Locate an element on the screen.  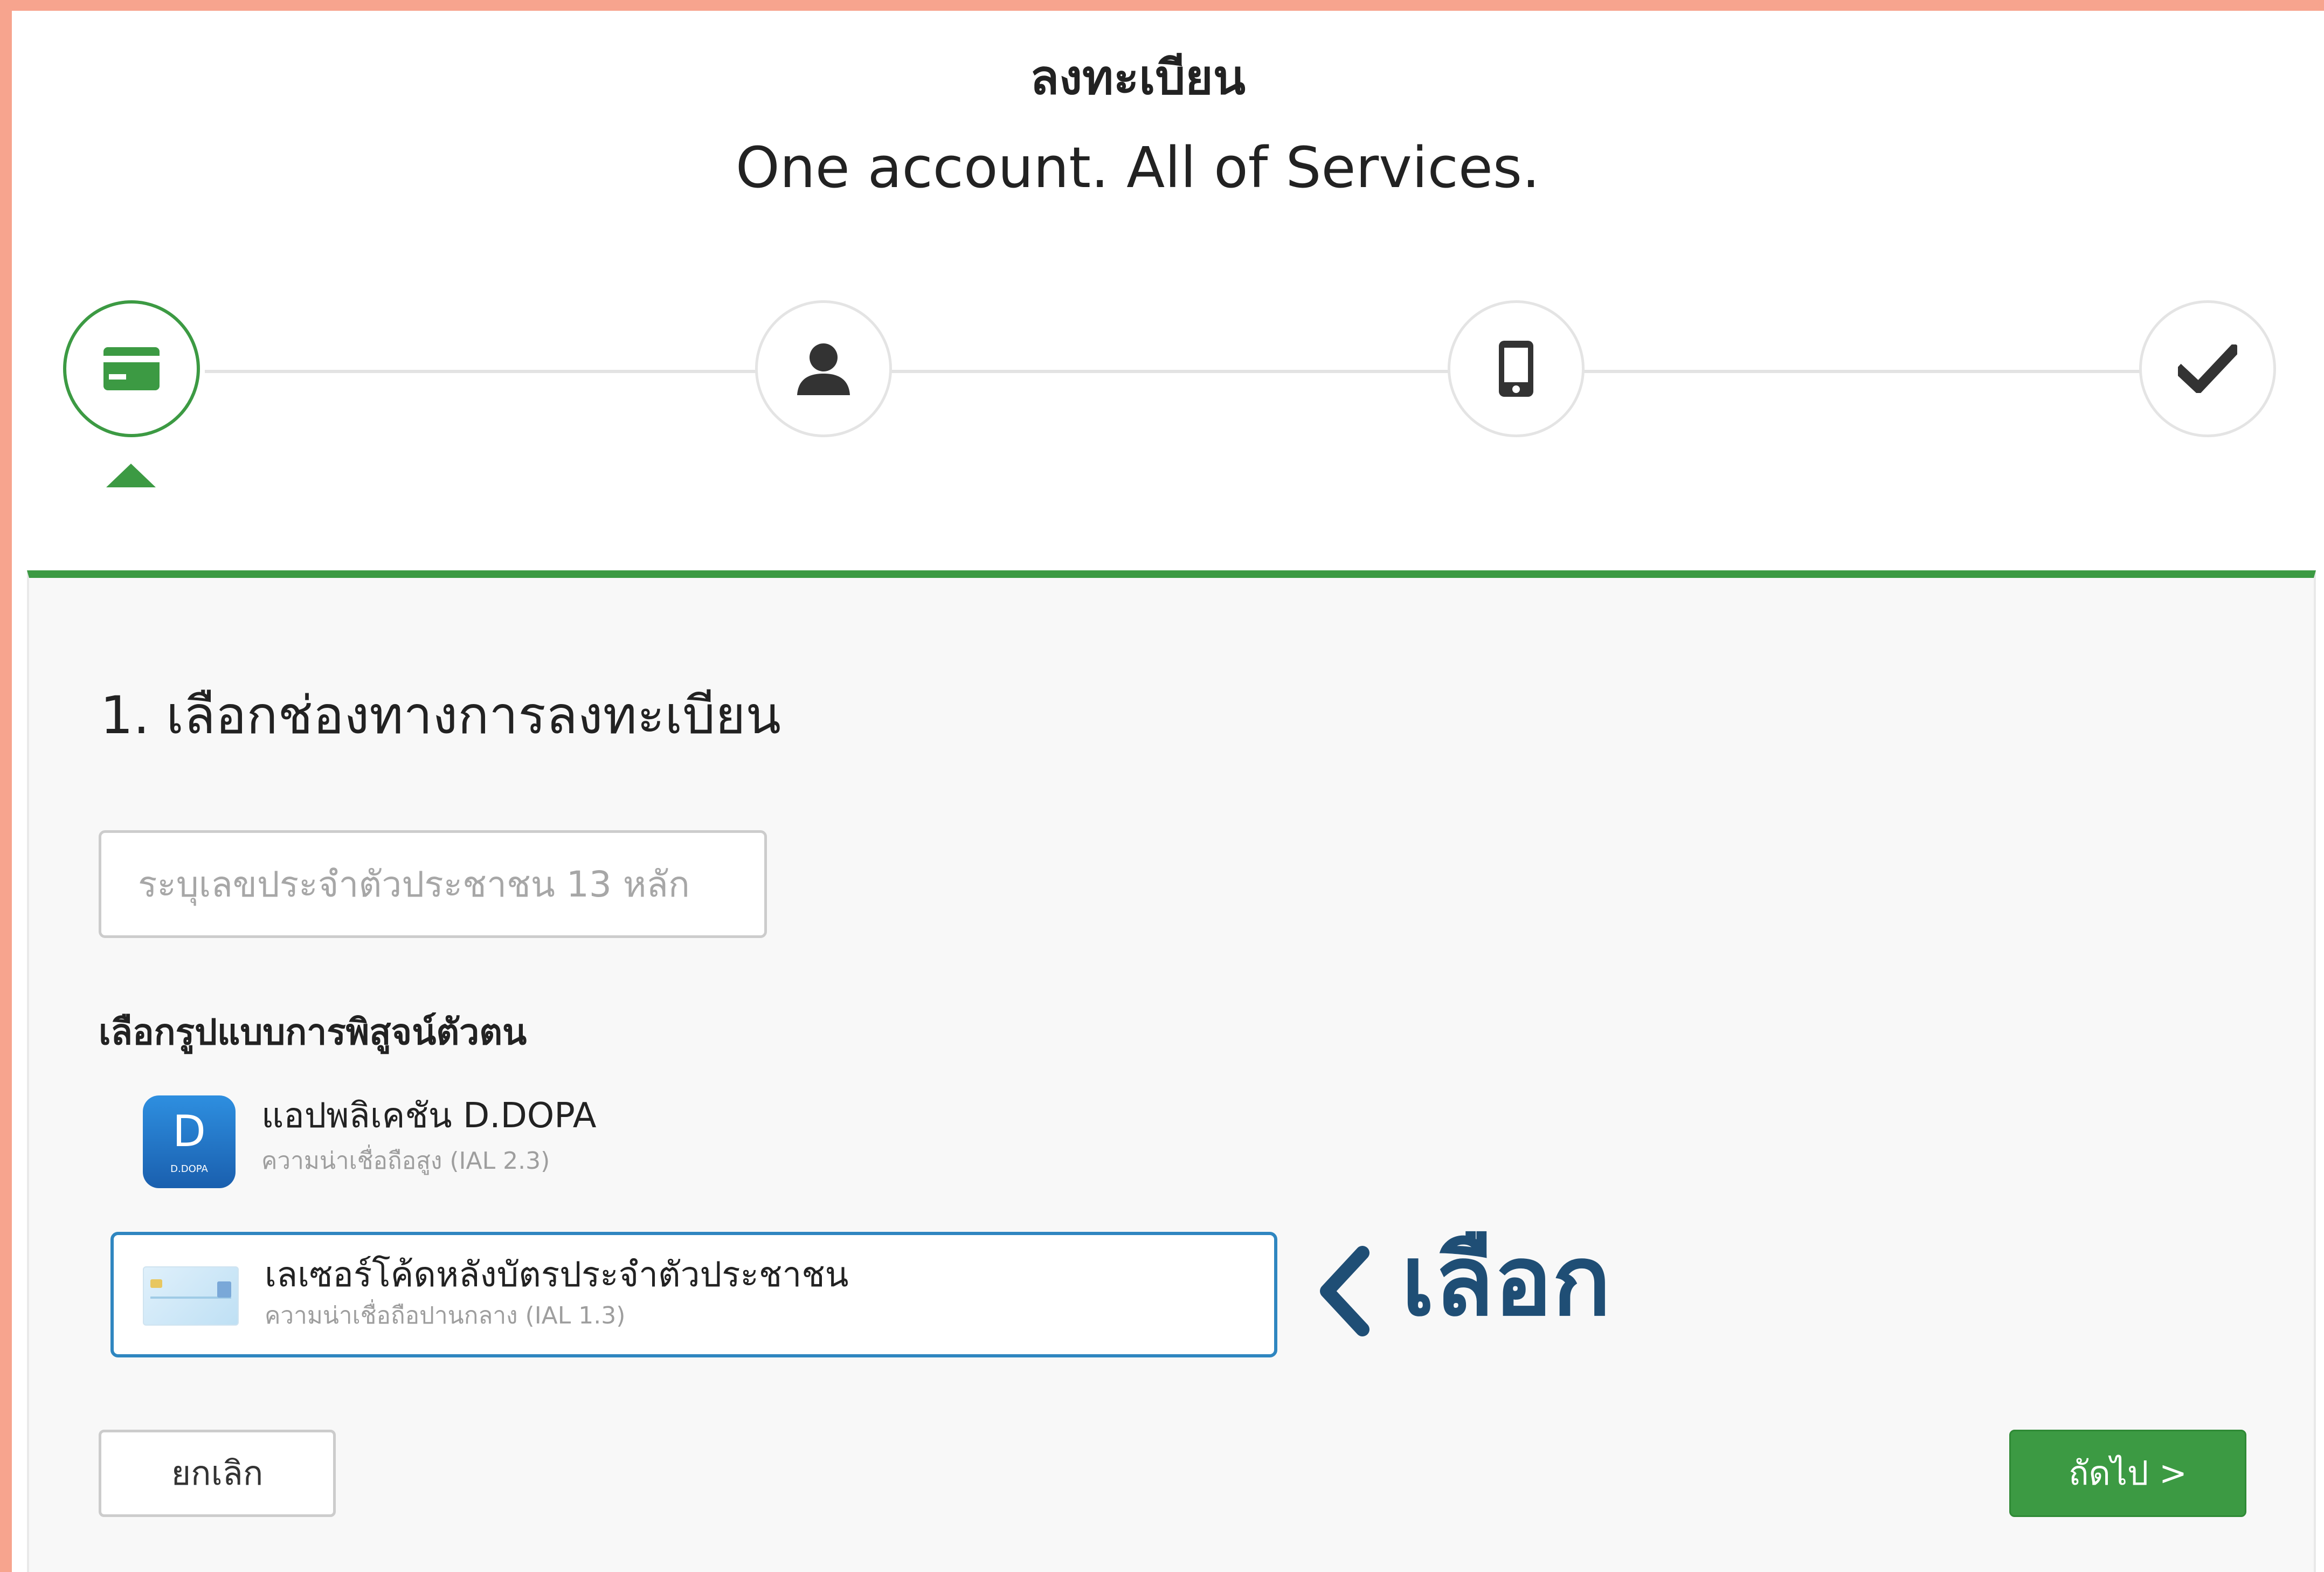
page-subtitle: One account. All of Services. is located at coordinates (1137, 168).